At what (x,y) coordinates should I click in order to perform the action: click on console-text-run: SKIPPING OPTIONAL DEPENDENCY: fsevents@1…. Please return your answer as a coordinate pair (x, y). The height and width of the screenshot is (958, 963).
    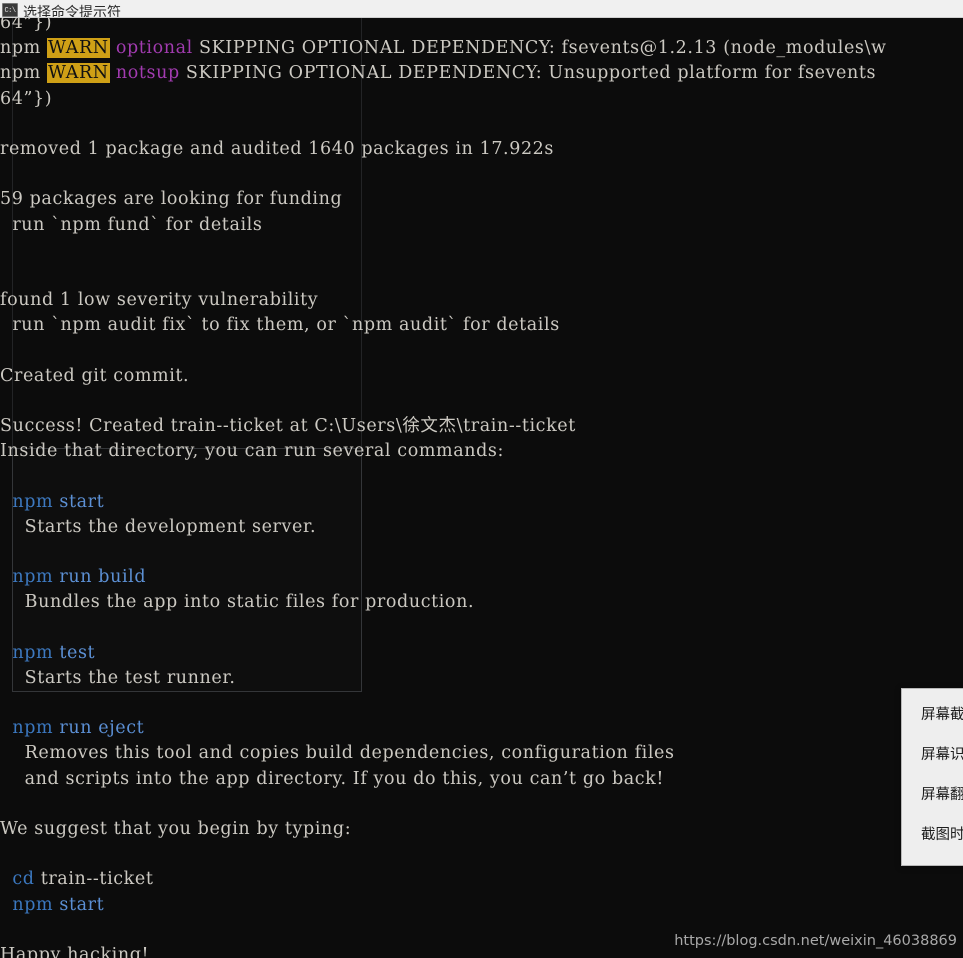
    Looking at the image, I should click on (539, 48).